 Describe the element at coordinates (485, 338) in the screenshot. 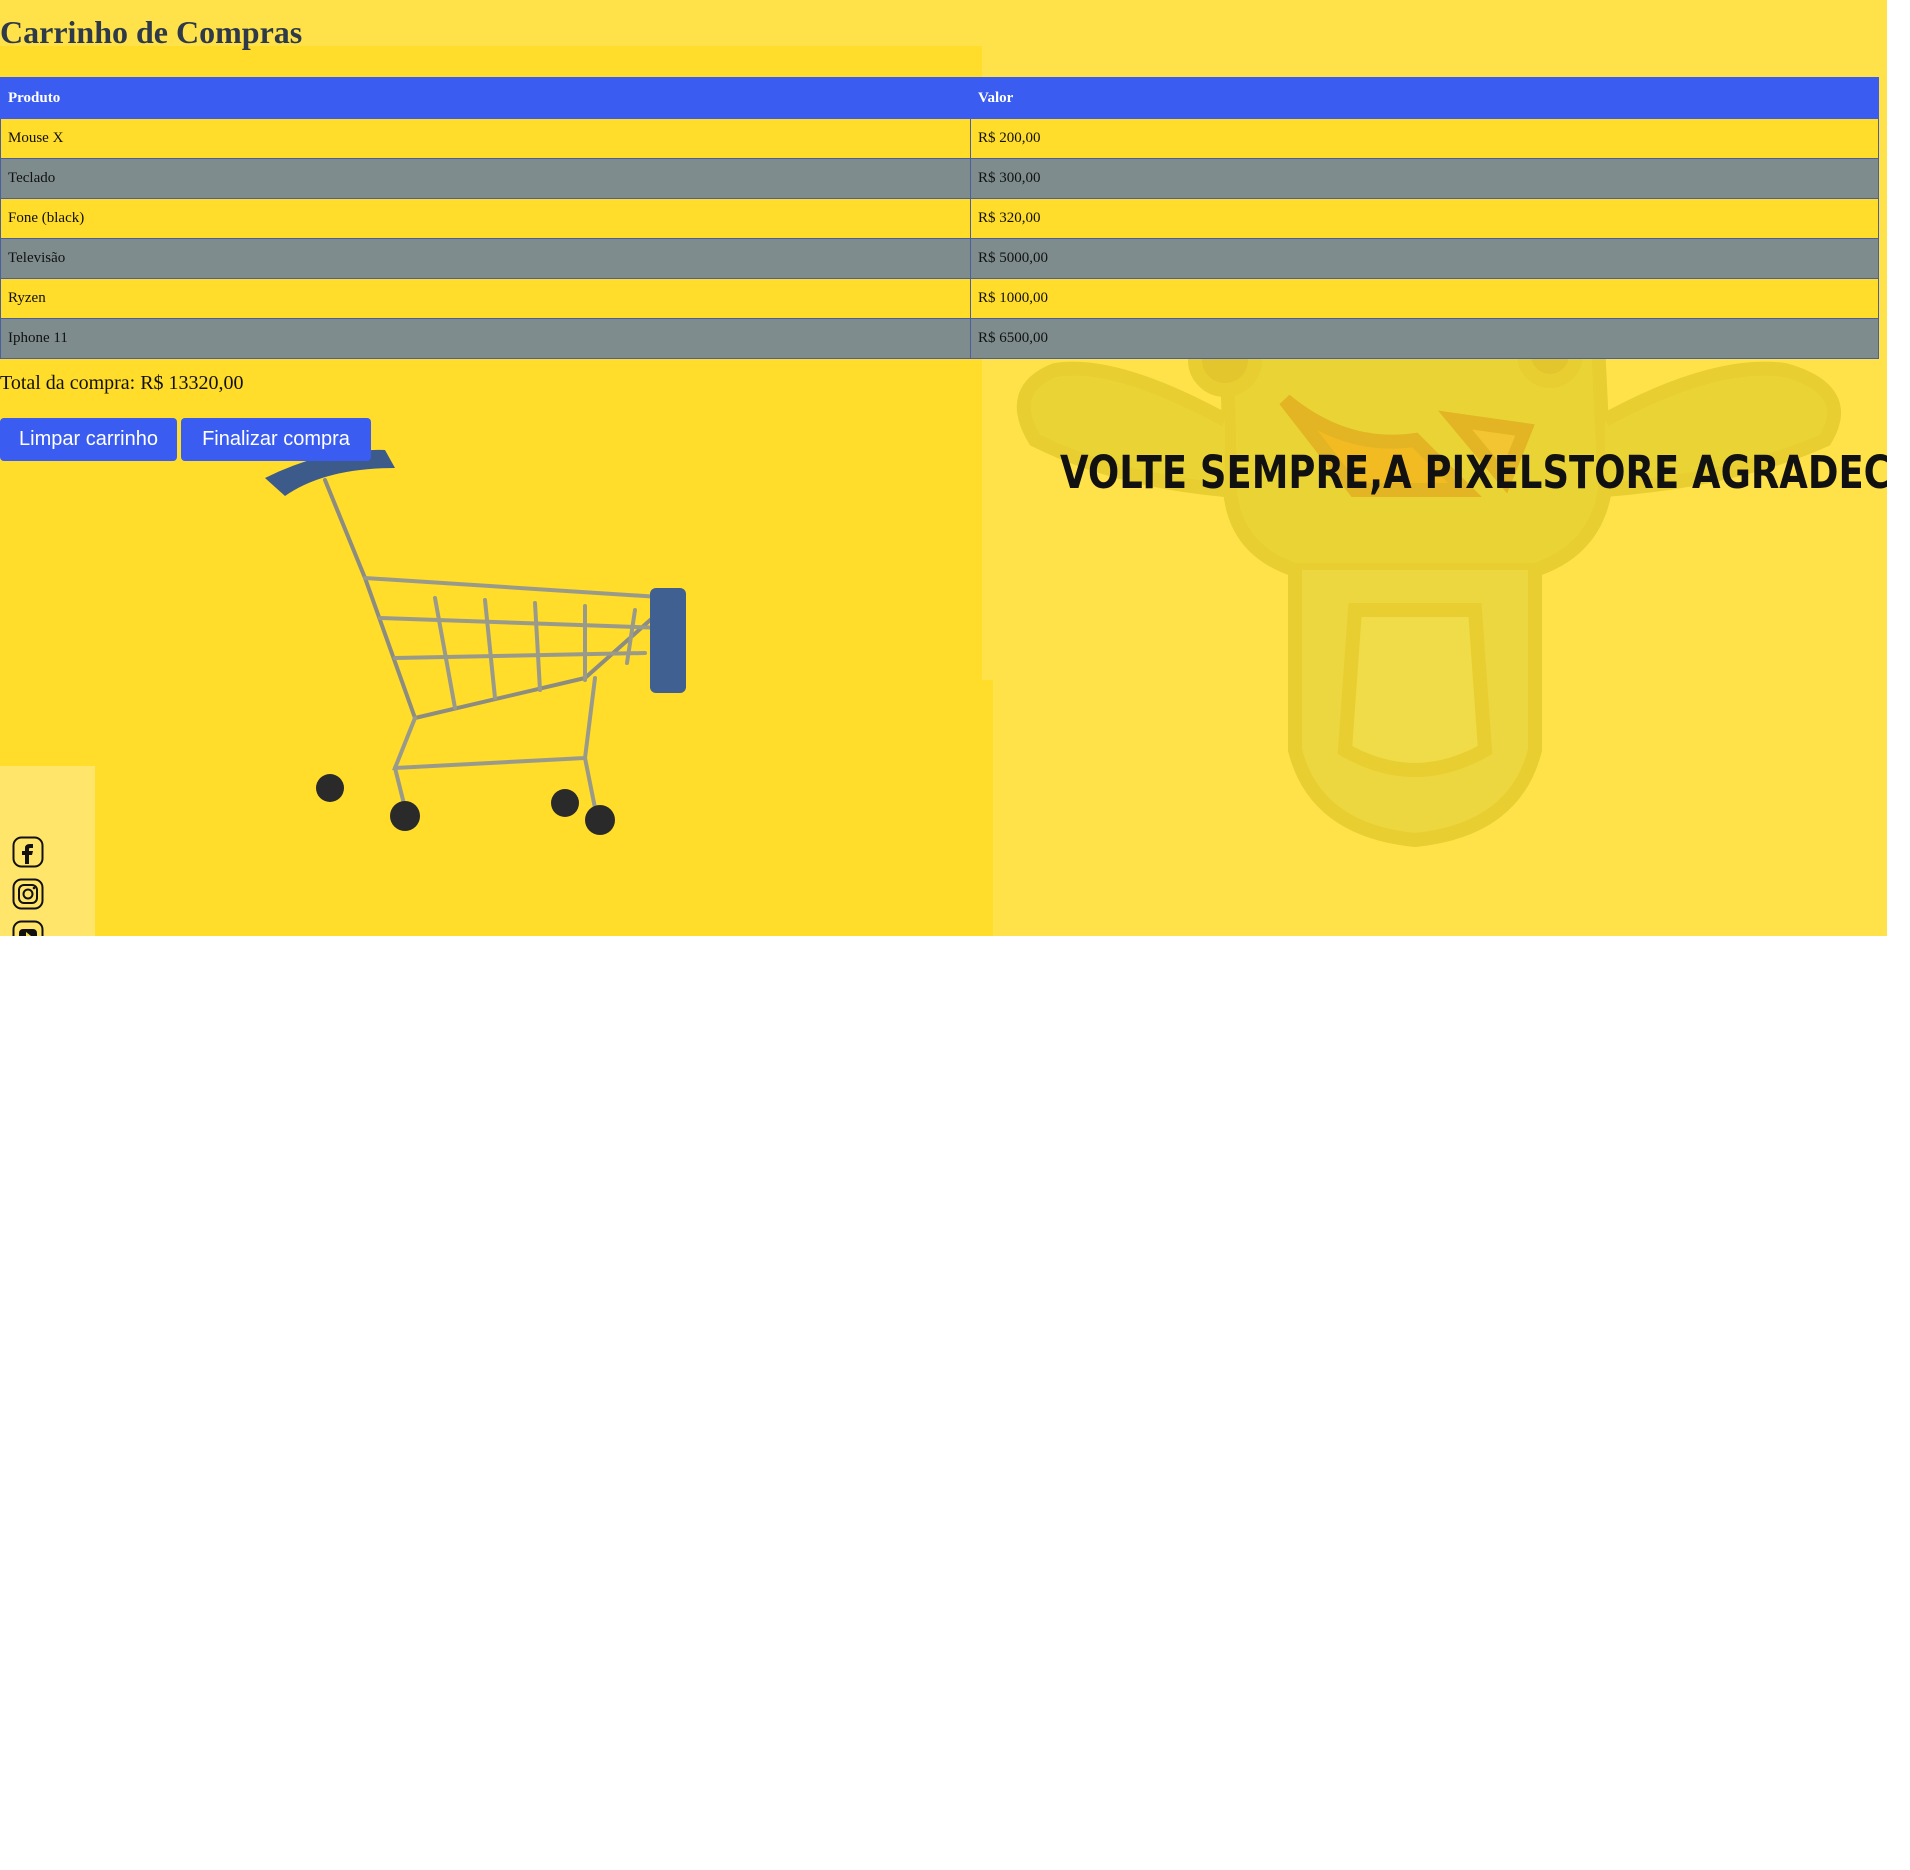

I see `product-cell: Iphone 11` at that location.